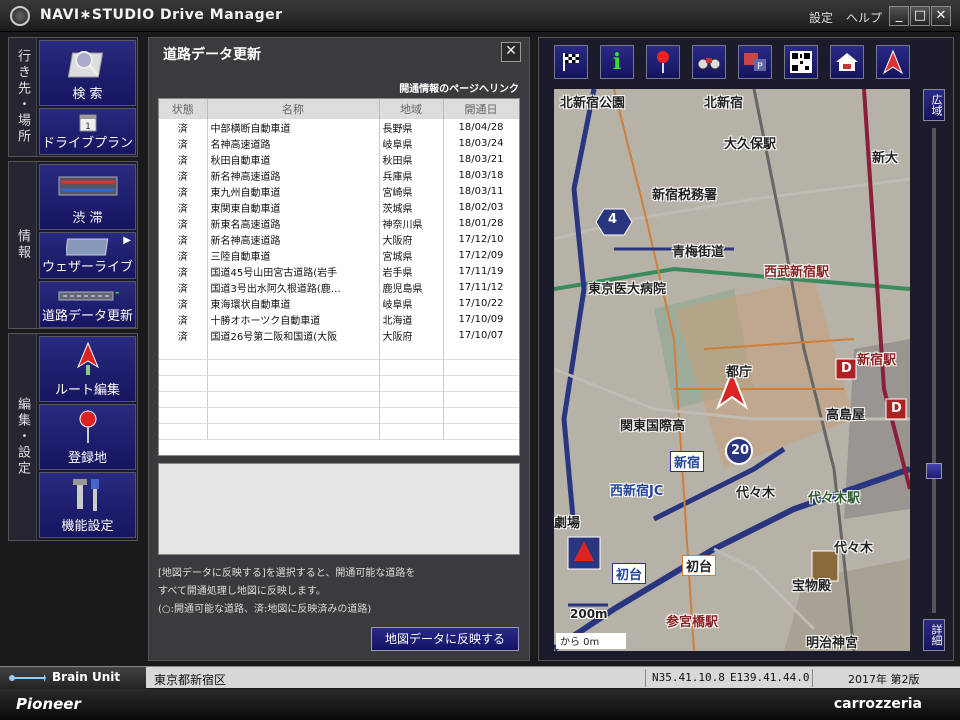 The height and width of the screenshot is (720, 960). Describe the element at coordinates (23, 437) in the screenshot. I see `nav-group-label: 編集・設定` at that location.